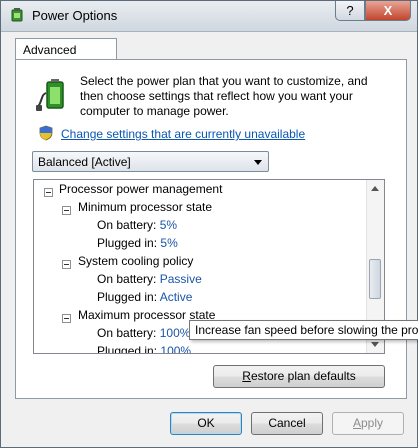 The image size is (418, 448). Describe the element at coordinates (66, 54) in the screenshot. I see `tab-advanced-settings: Advanced settings` at that location.